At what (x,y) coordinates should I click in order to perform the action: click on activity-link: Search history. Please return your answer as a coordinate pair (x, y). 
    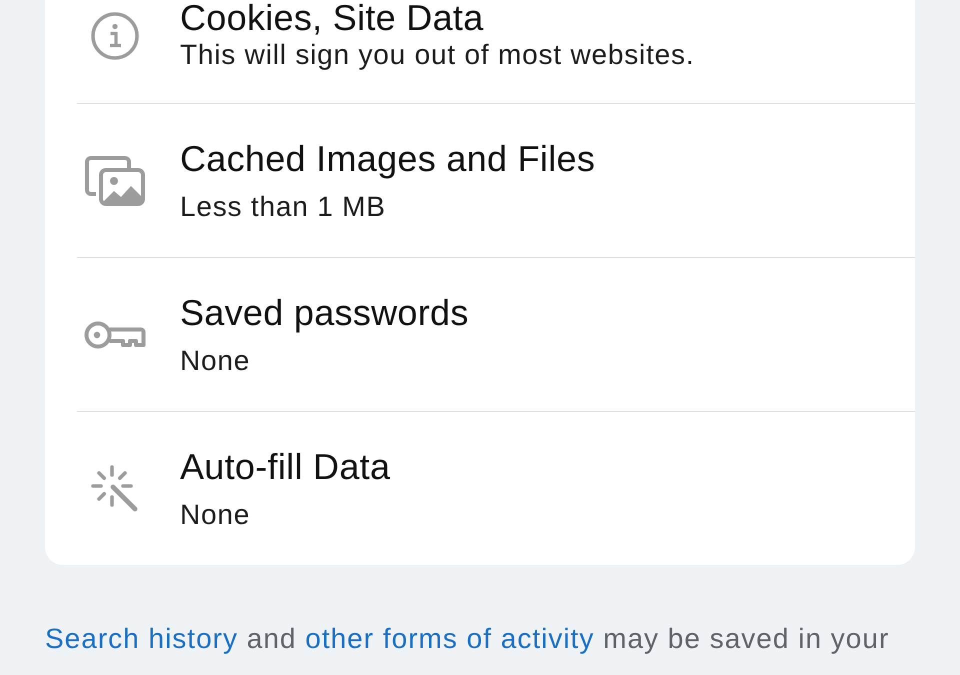
    Looking at the image, I should click on (141, 638).